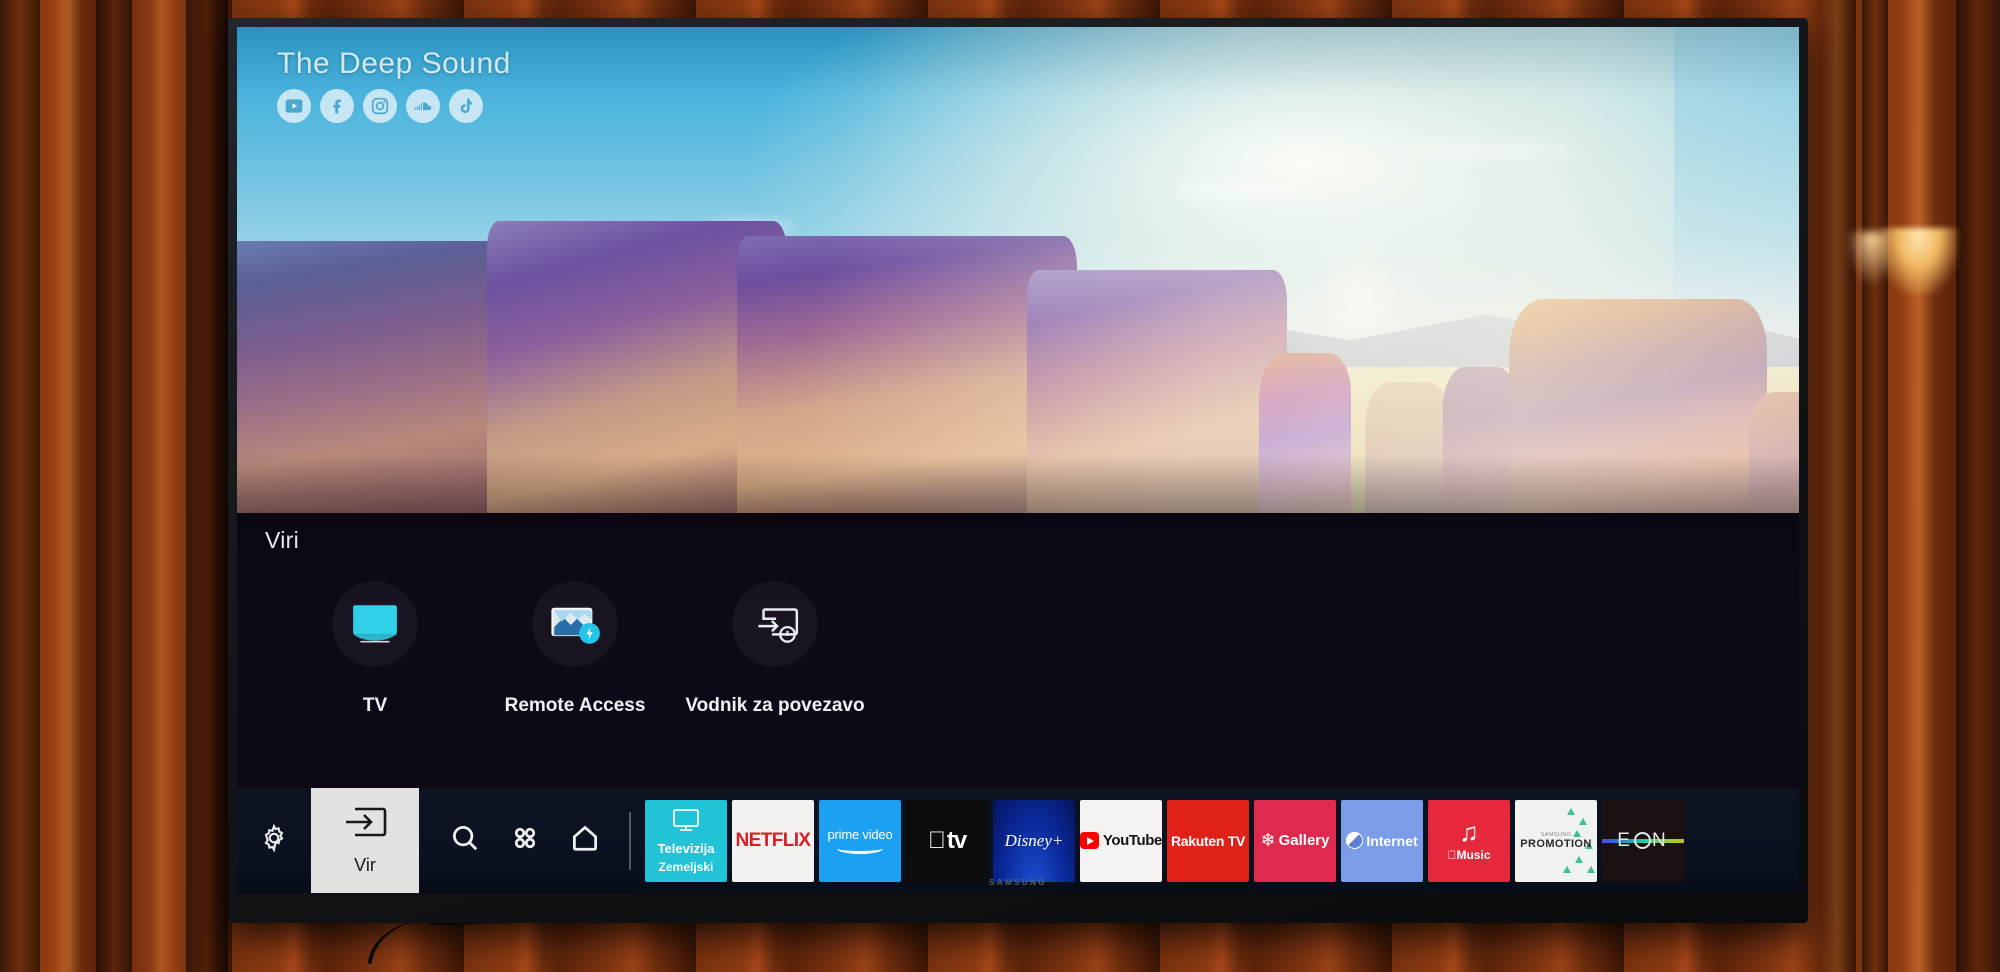  What do you see at coordinates (337, 106) in the screenshot?
I see `facebook-icon` at bounding box center [337, 106].